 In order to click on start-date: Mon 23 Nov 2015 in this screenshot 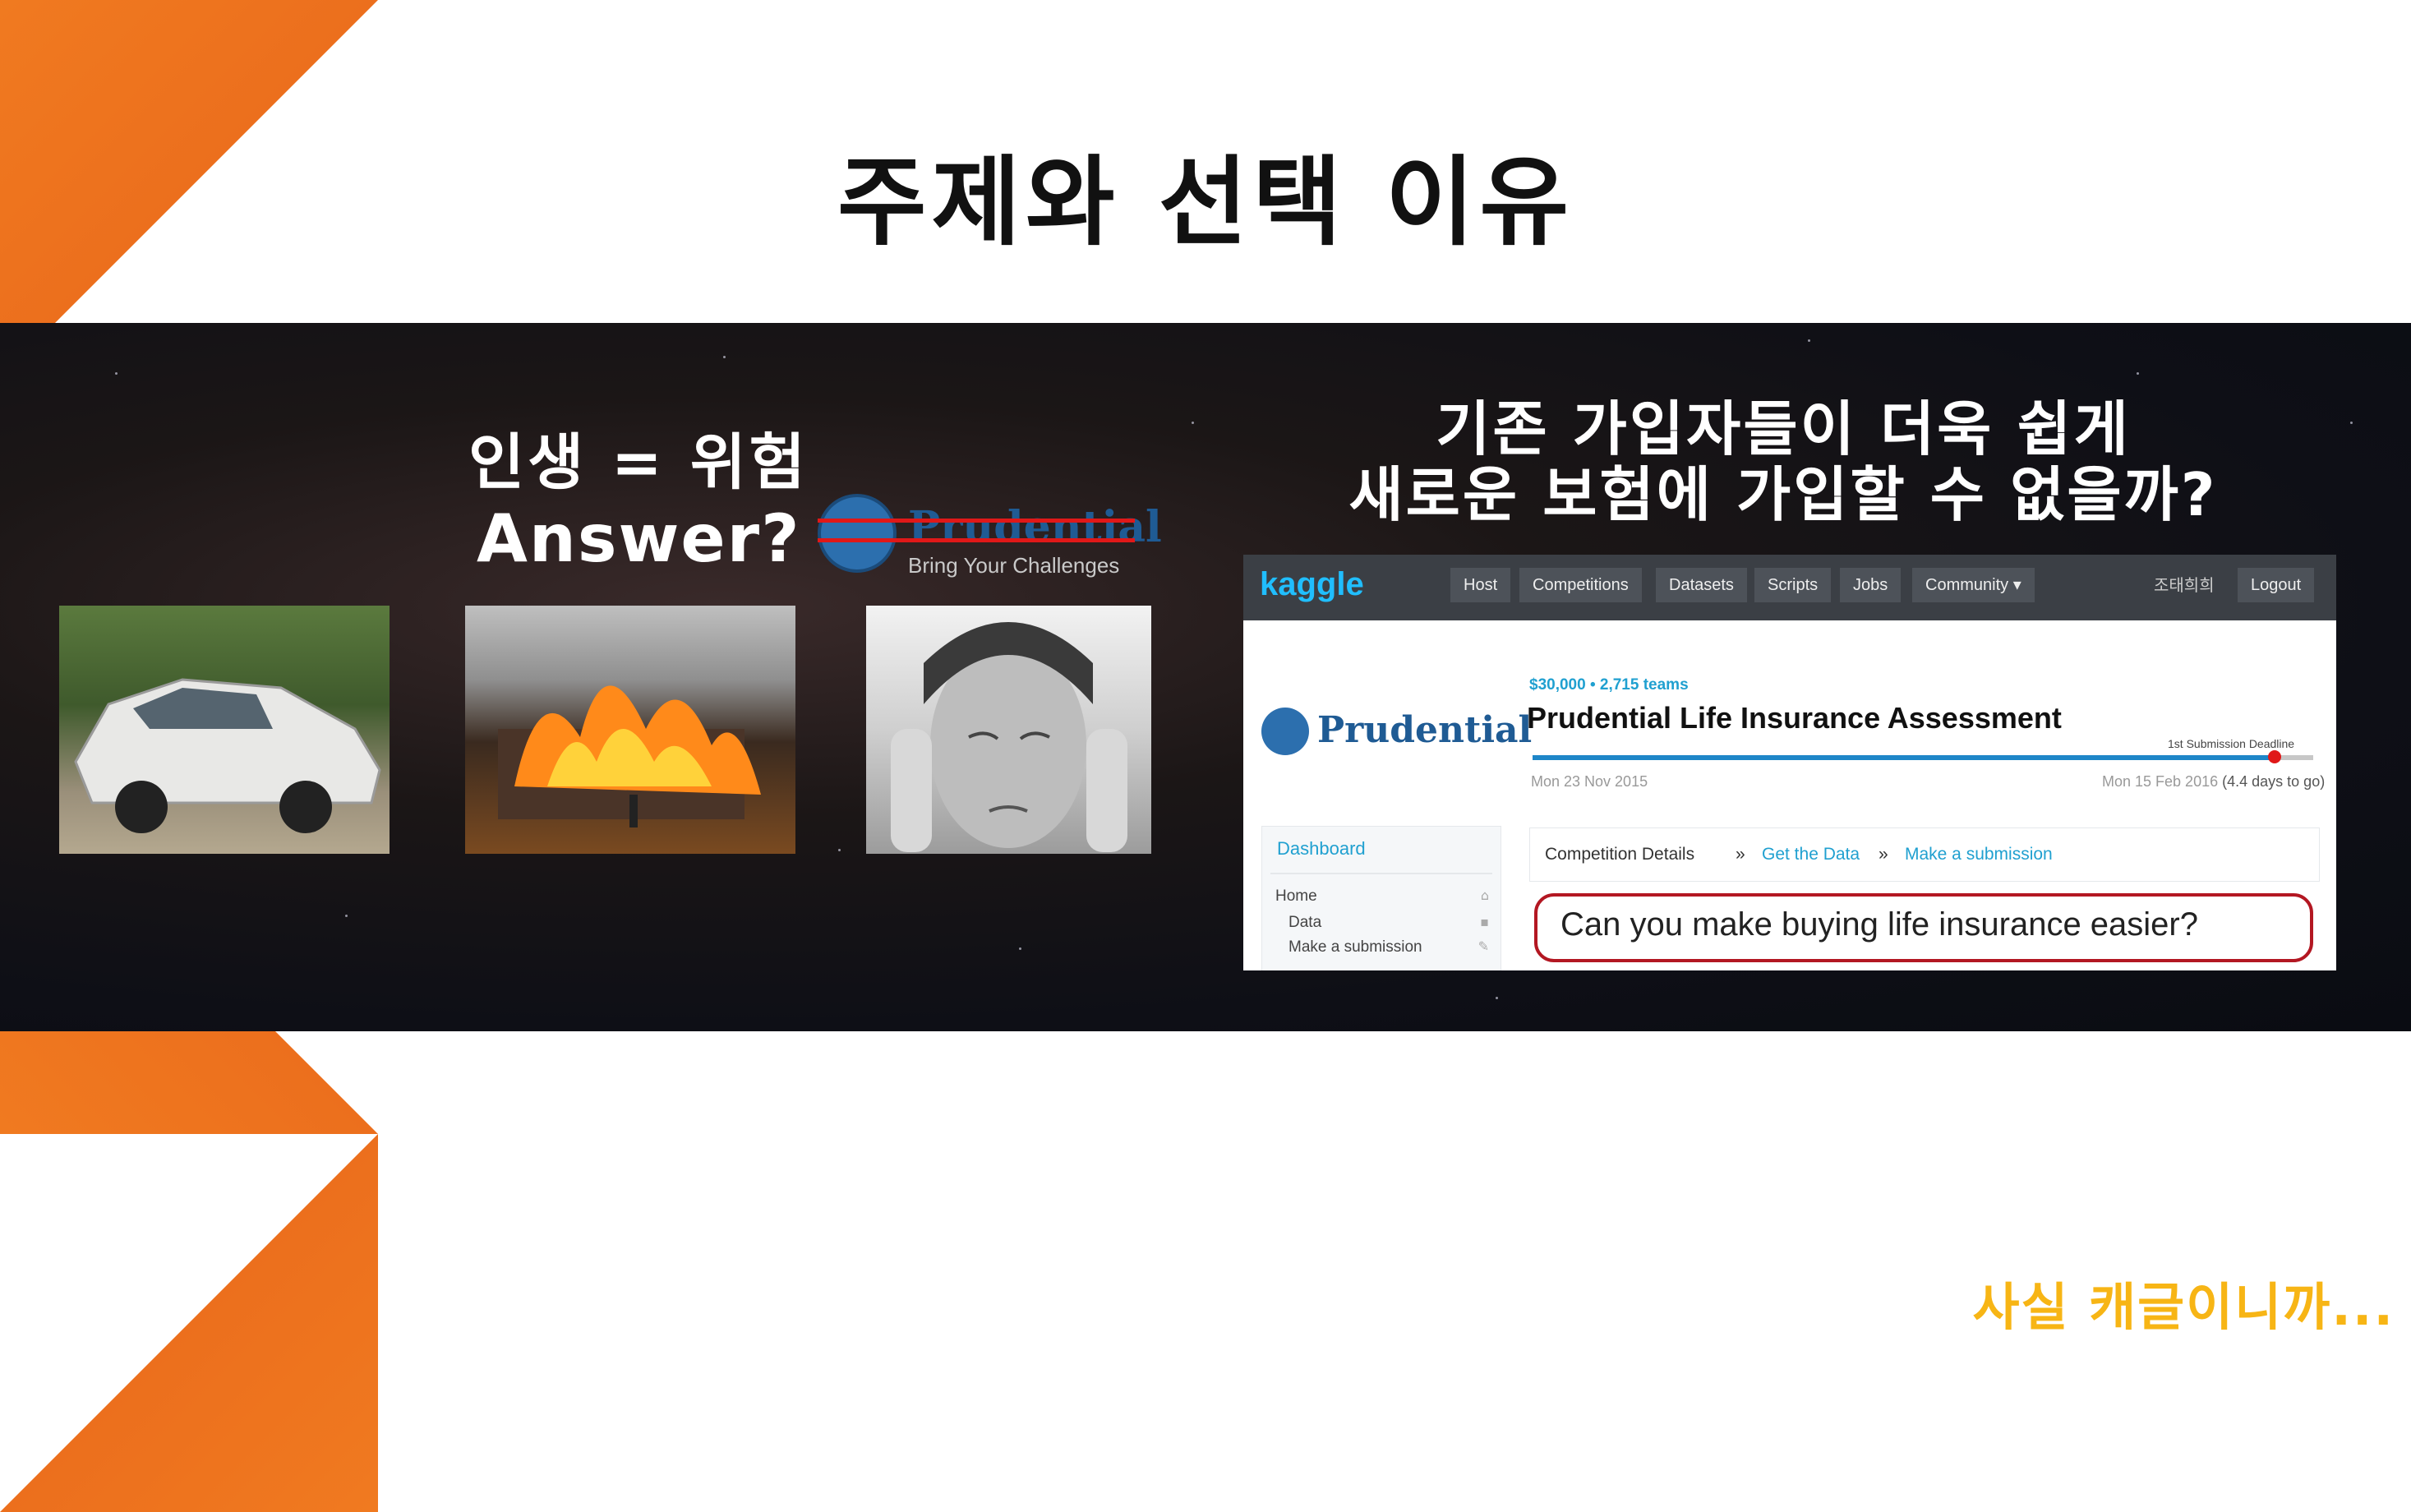, I will do `click(1589, 781)`.